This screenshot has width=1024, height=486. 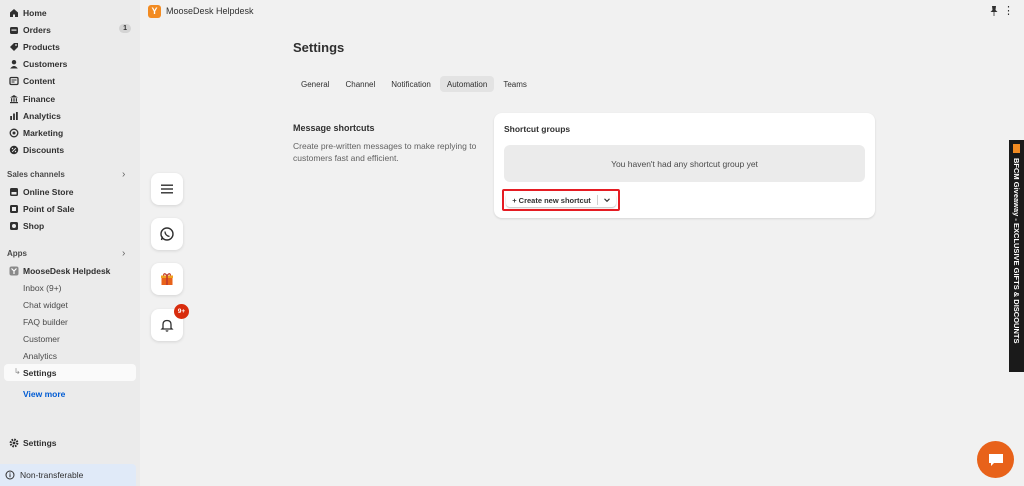 I want to click on hamburger-menu-icon, so click(x=167, y=189).